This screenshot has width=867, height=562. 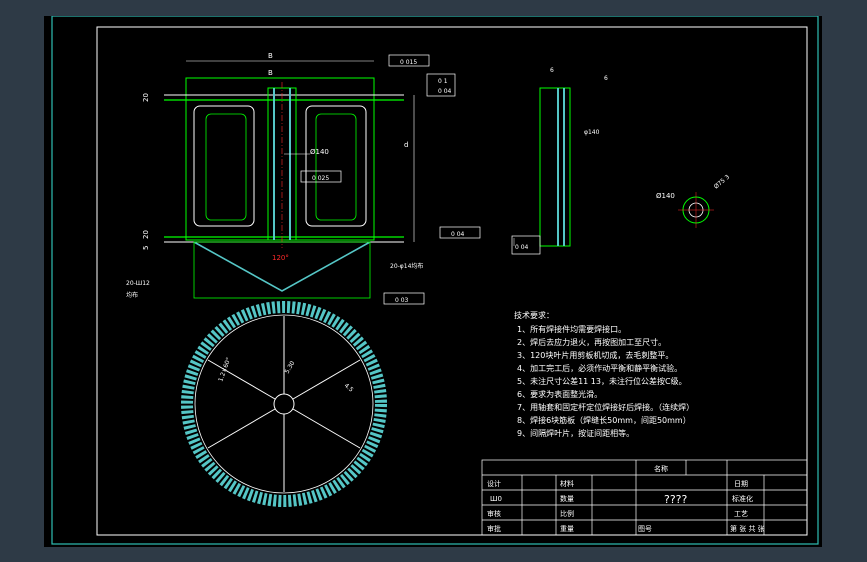 I want to click on top-view: 1.2×60° 5.30 4.5, so click(x=284, y=404).